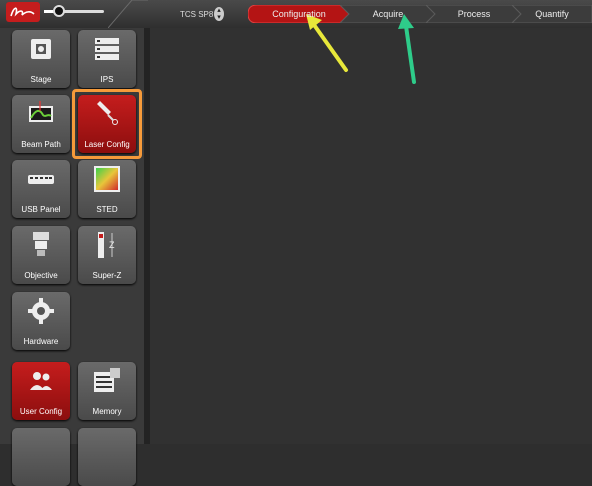 This screenshot has height=486, width=592. I want to click on tile-user-config-label: User Config, so click(41, 411).